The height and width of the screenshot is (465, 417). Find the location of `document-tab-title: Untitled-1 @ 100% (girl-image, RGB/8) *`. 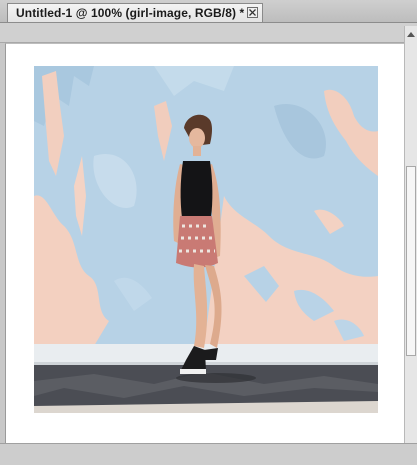

document-tab-title: Untitled-1 @ 100% (girl-image, RGB/8) * is located at coordinates (130, 13).